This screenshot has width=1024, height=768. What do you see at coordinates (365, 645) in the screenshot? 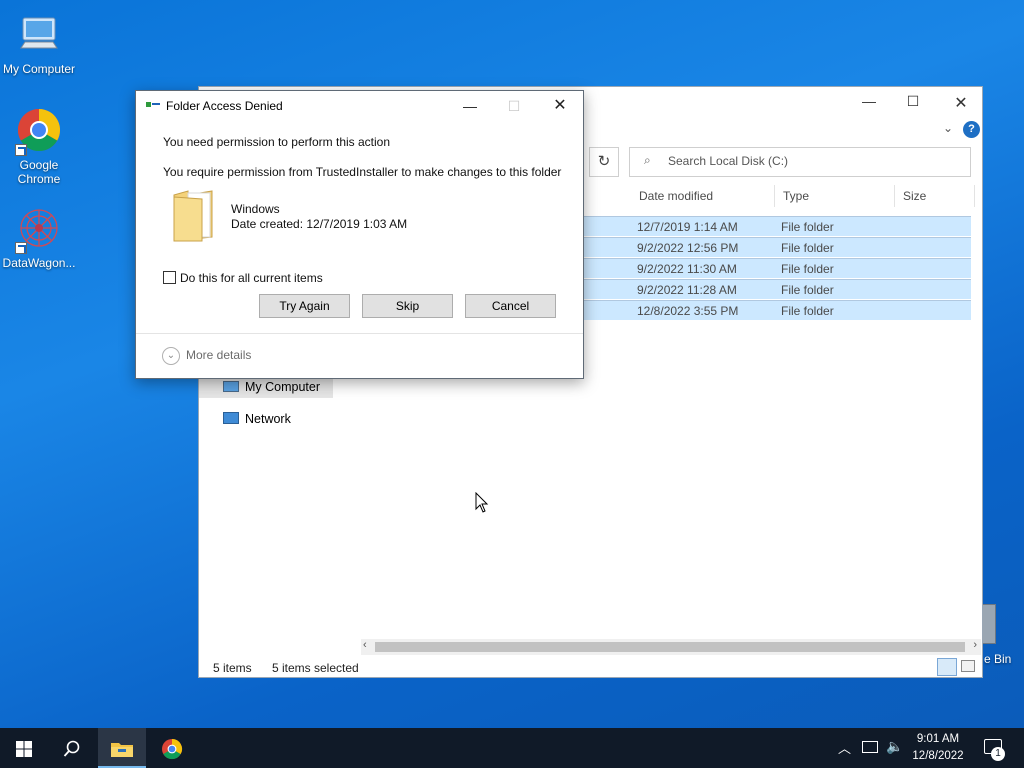
I see `scroll-left-icon: ‹` at bounding box center [365, 645].